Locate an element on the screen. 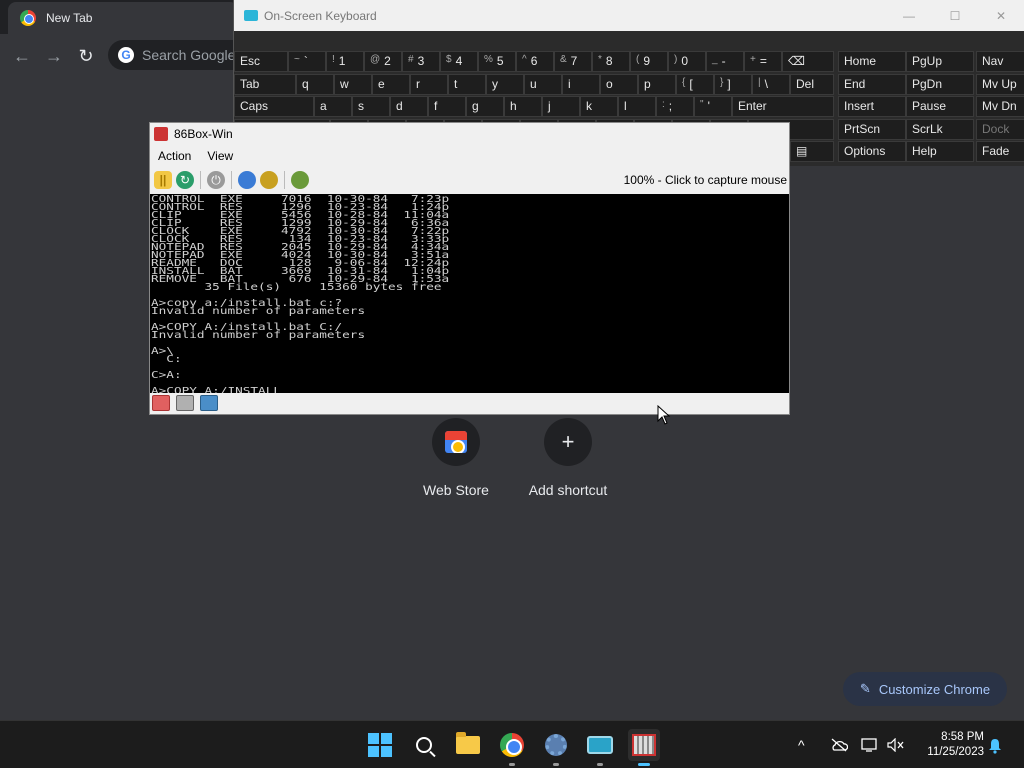 The image size is (1024, 768). chrome-taskbar-button is located at coordinates (512, 747).